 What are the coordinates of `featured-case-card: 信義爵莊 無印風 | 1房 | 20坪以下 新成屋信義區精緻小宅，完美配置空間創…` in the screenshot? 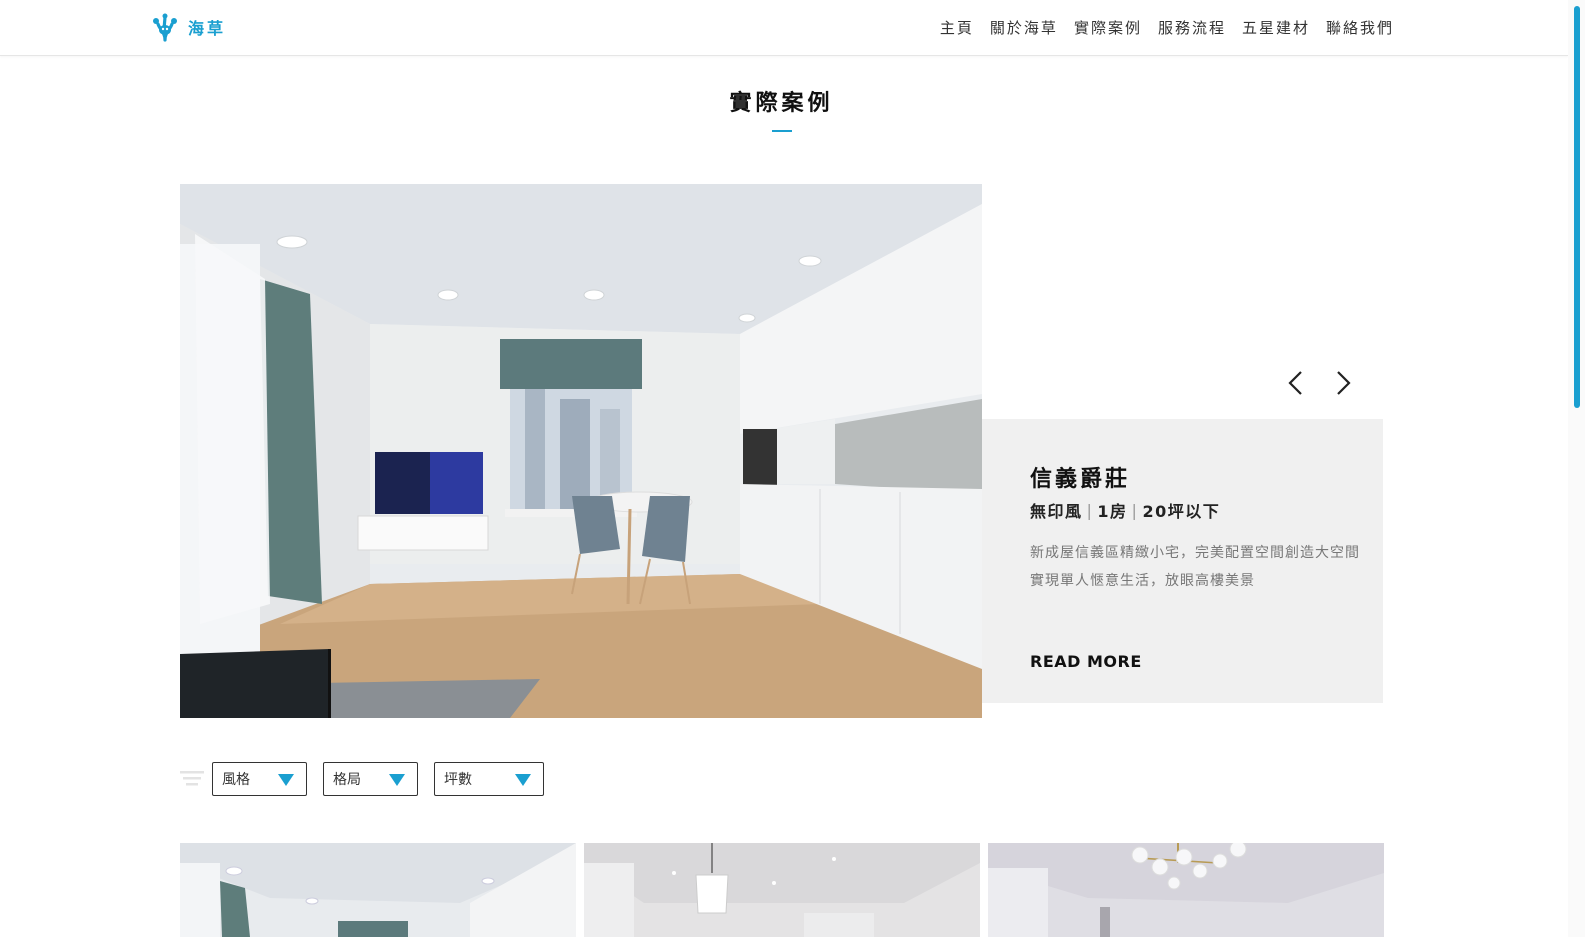 It's located at (1182, 561).